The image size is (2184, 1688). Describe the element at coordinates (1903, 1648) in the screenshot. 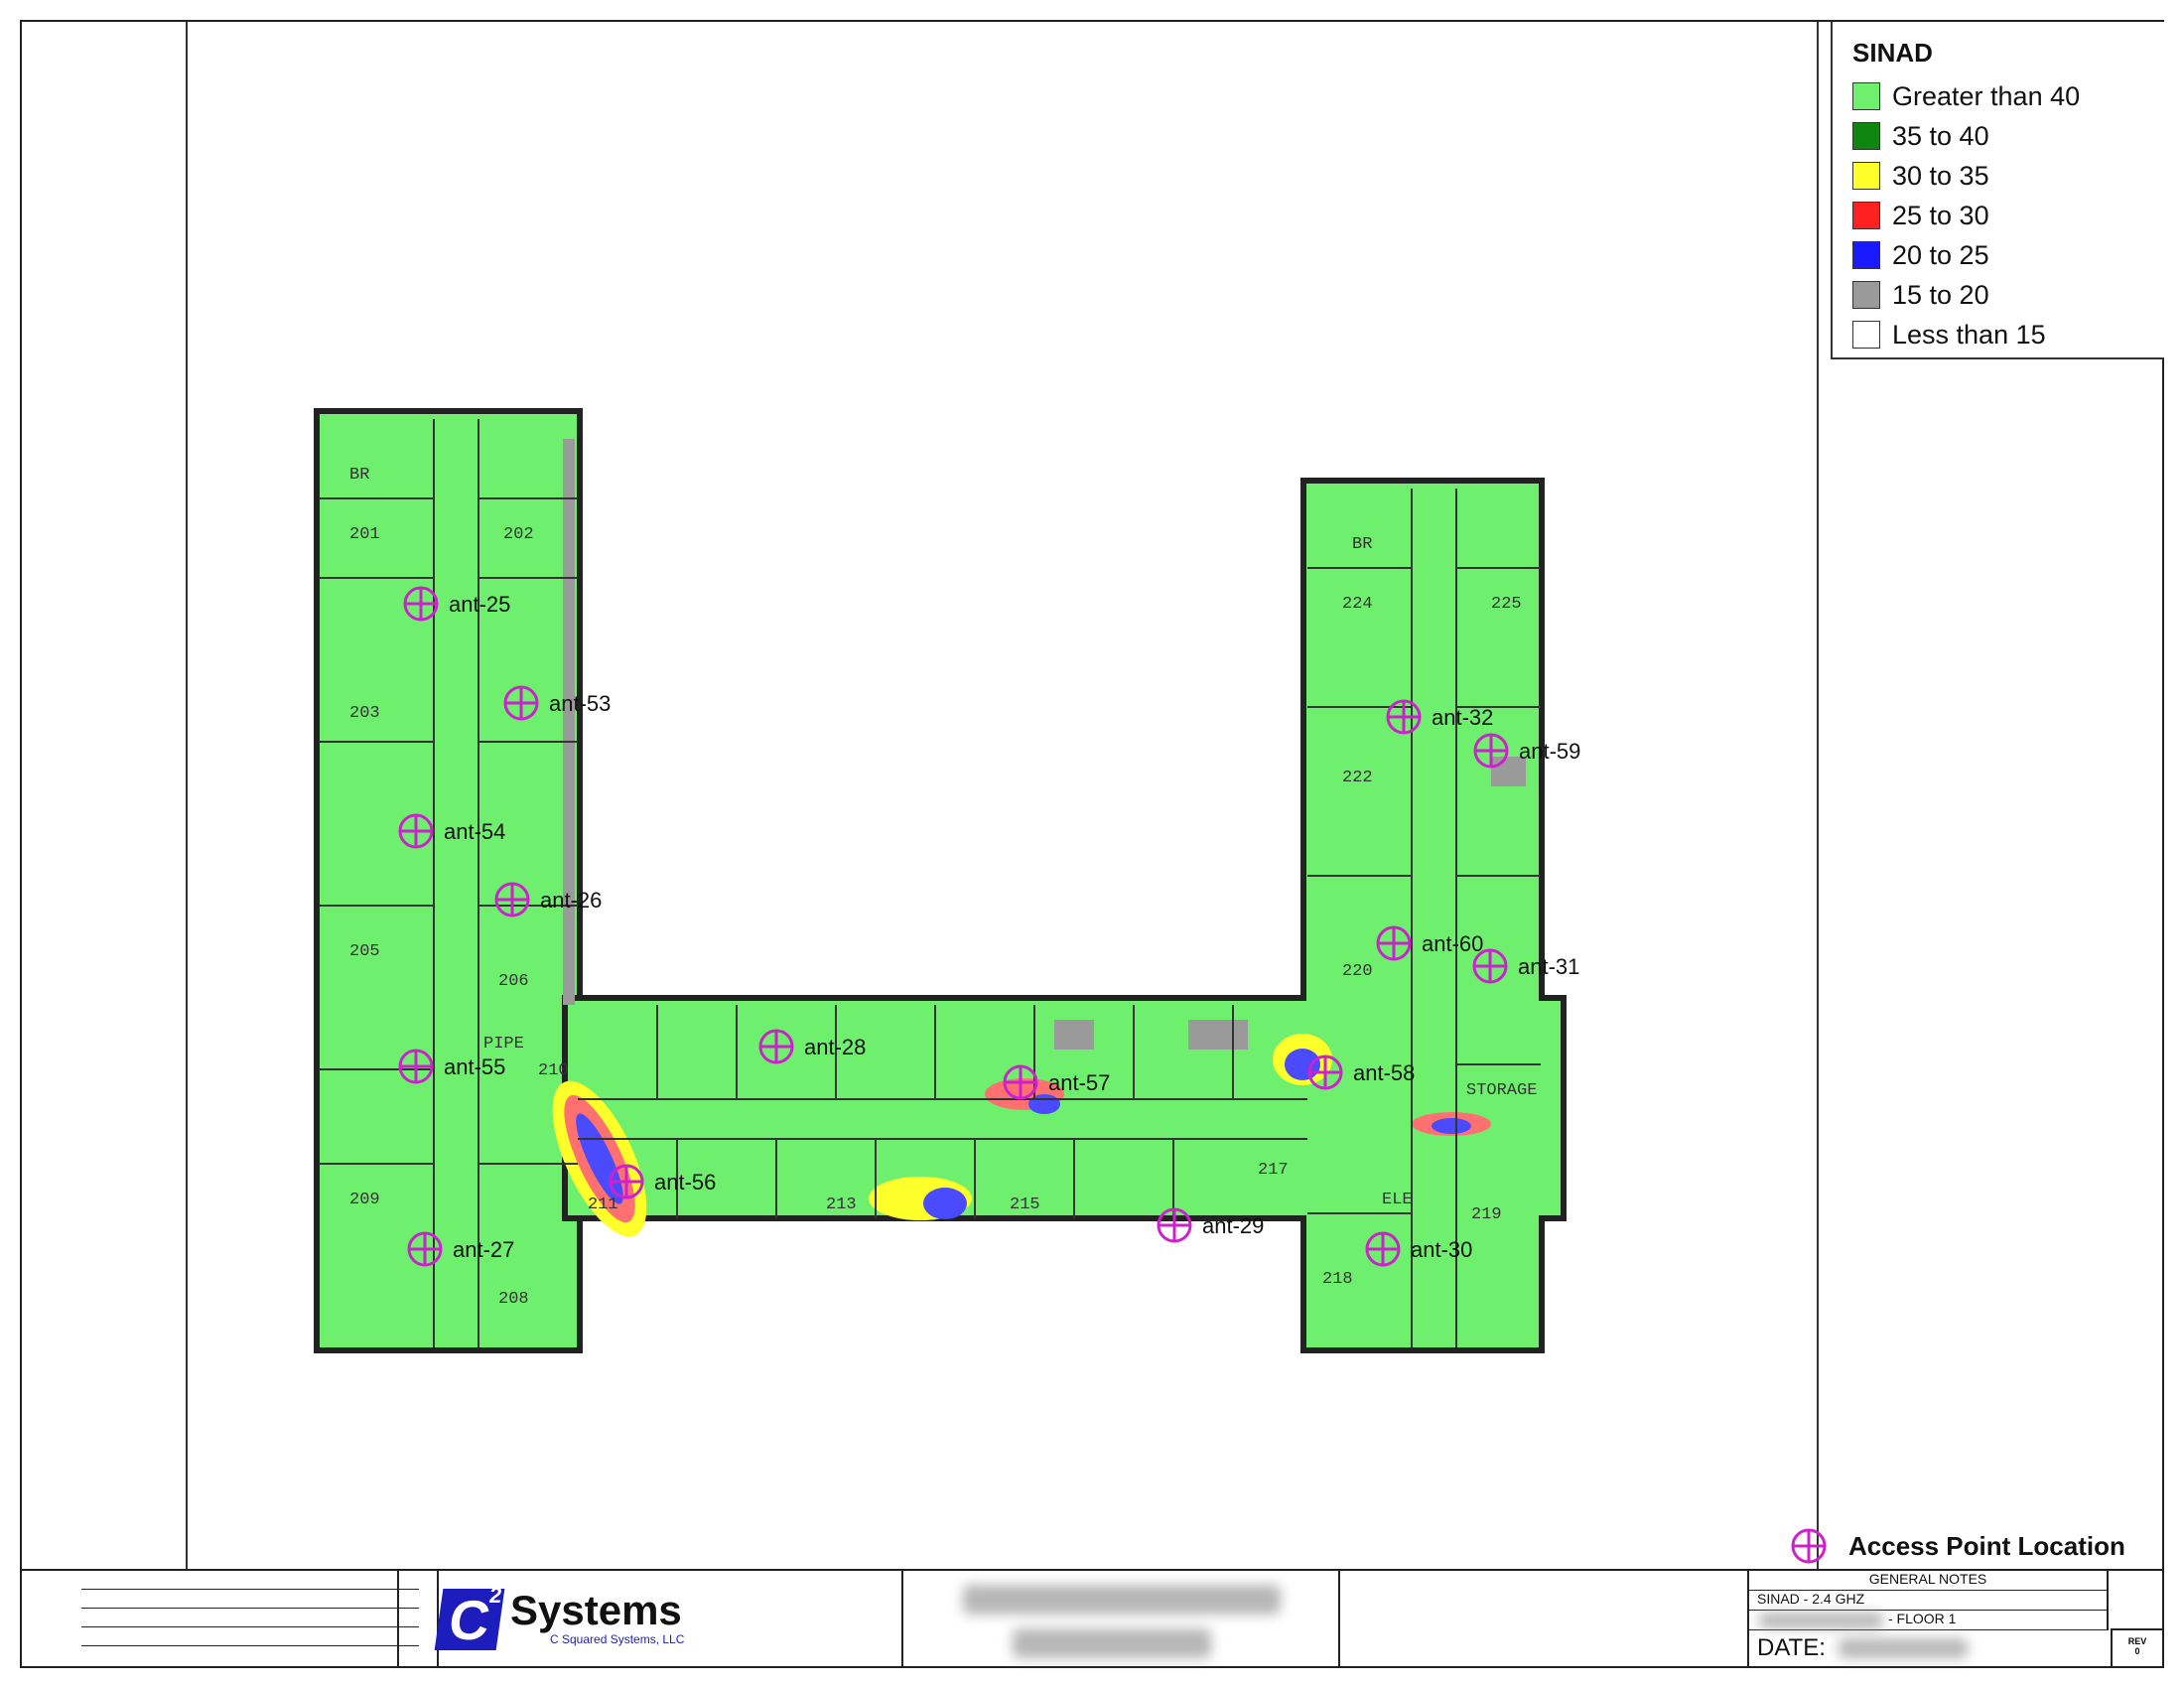

I see `redacted-date` at that location.